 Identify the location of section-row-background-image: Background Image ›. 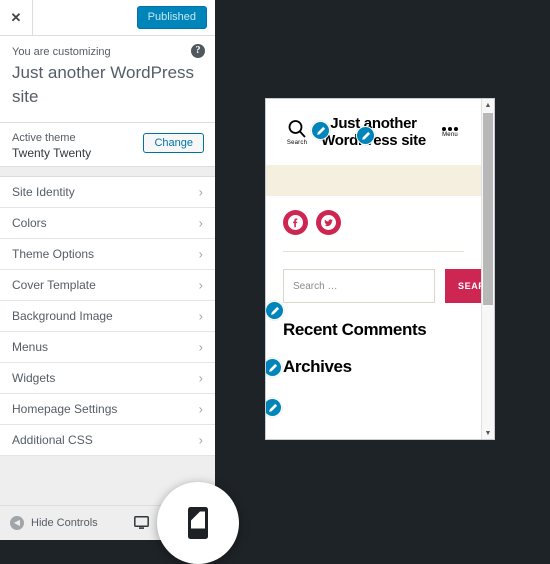
(107, 316).